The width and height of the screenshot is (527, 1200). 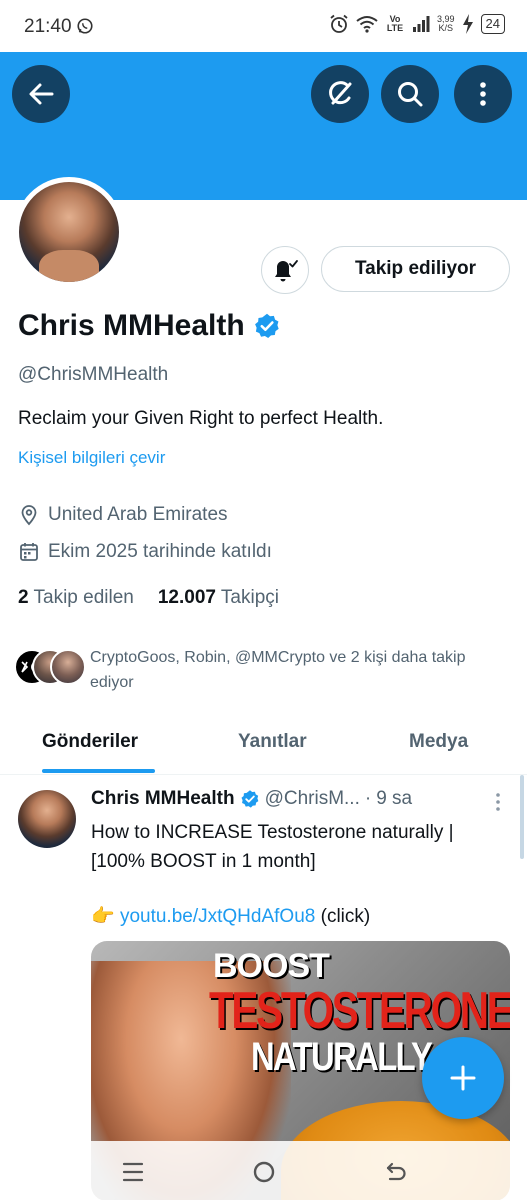 What do you see at coordinates (160, 551) in the screenshot?
I see `join-date-text: Ekim 2025 tarihinde katıldı` at bounding box center [160, 551].